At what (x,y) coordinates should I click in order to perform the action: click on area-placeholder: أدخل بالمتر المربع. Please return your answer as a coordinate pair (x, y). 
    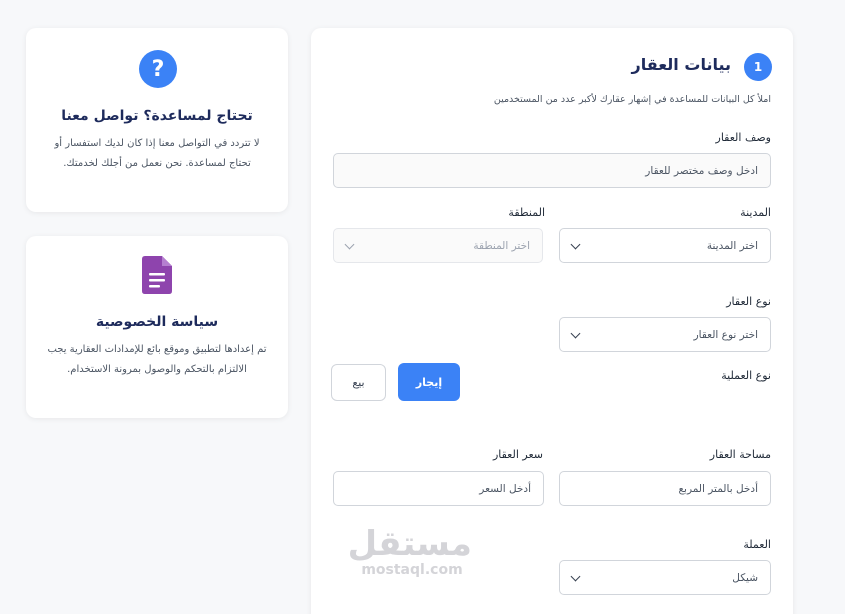
    Looking at the image, I should click on (718, 488).